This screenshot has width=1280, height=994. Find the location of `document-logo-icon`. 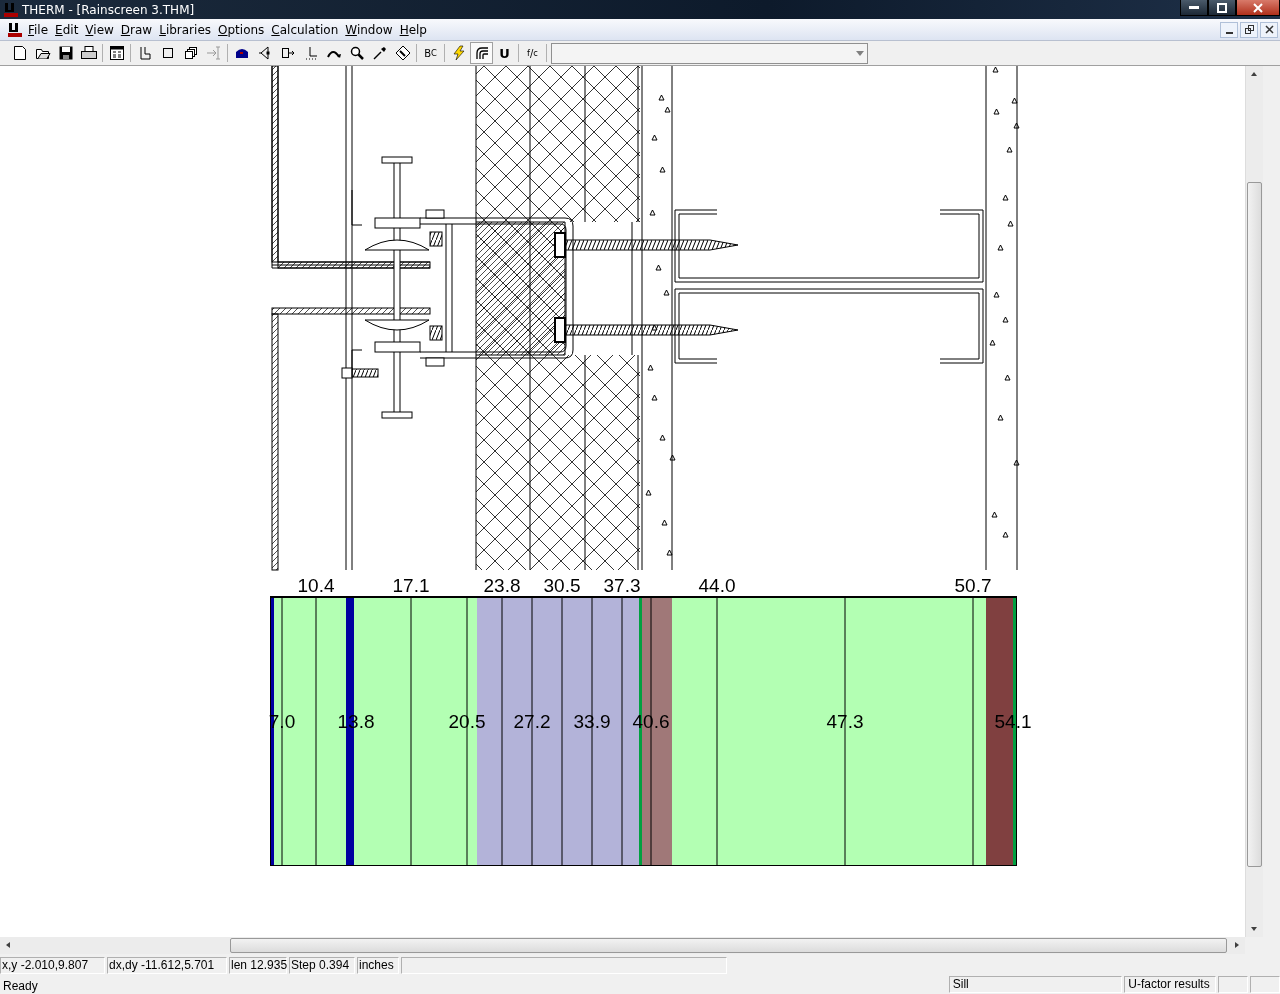

document-logo-icon is located at coordinates (15, 29).